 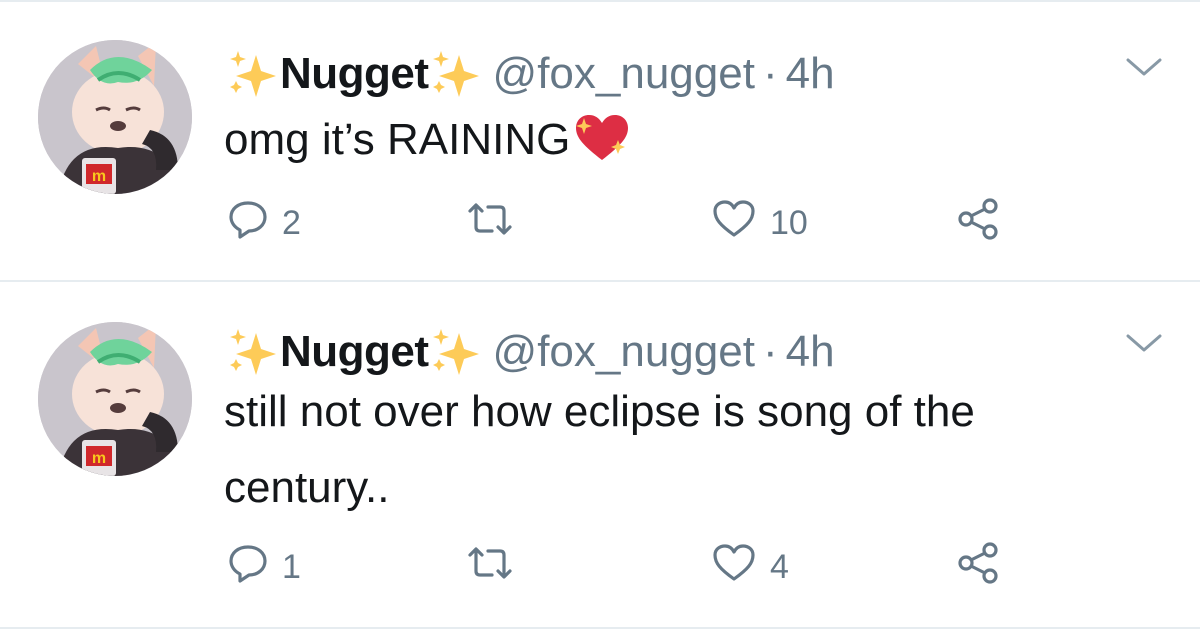 What do you see at coordinates (789, 222) in the screenshot?
I see `like-count: 10` at bounding box center [789, 222].